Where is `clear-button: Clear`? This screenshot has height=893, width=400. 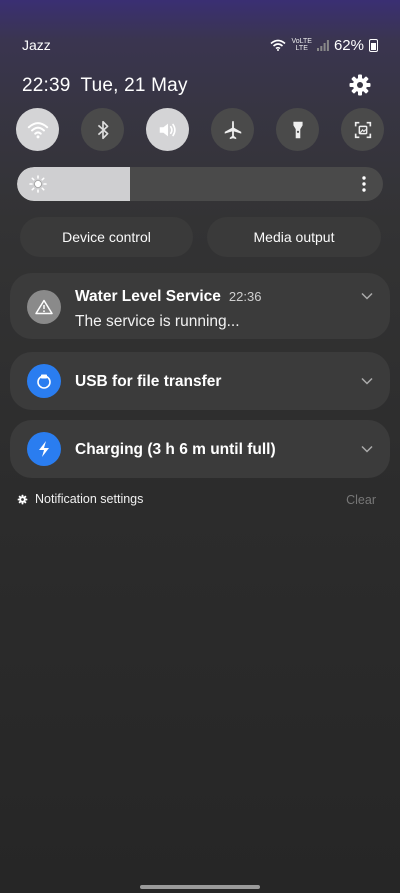
clear-button: Clear is located at coordinates (361, 500).